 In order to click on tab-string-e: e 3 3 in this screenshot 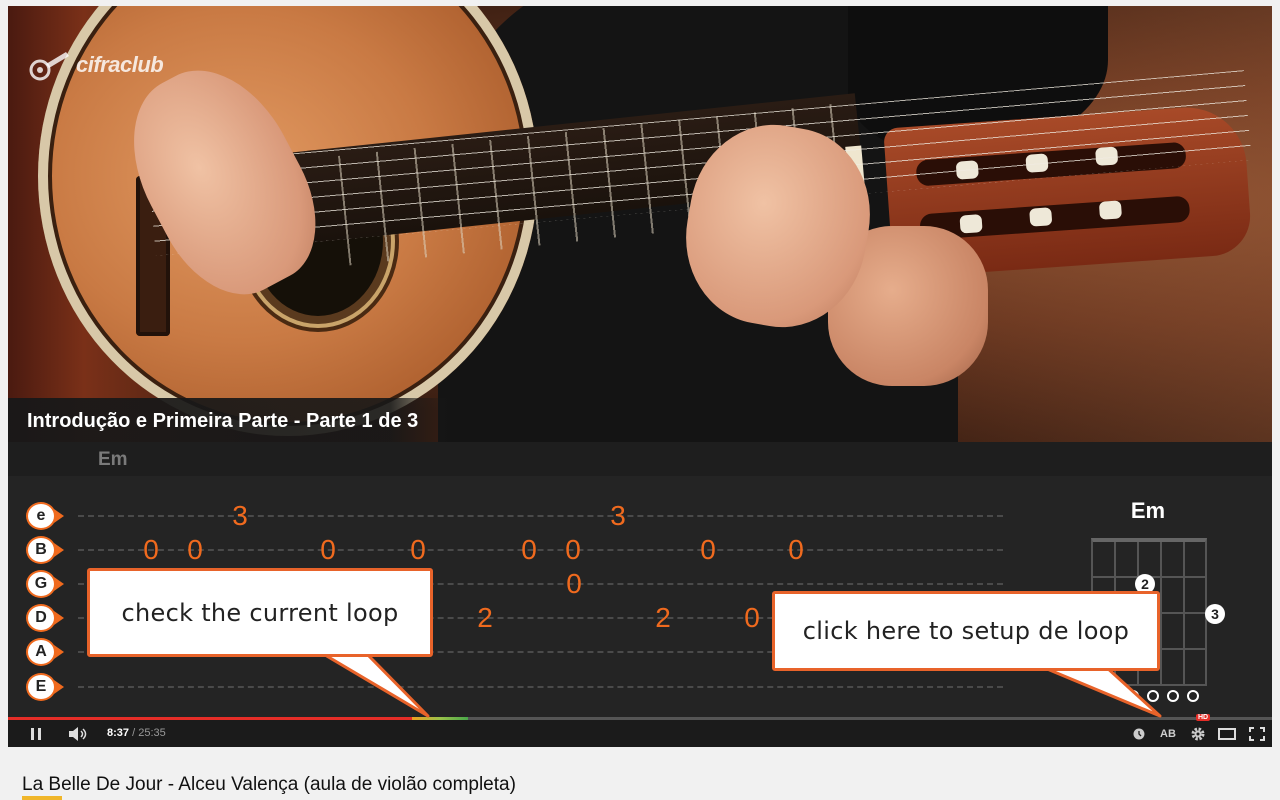, I will do `click(508, 515)`.